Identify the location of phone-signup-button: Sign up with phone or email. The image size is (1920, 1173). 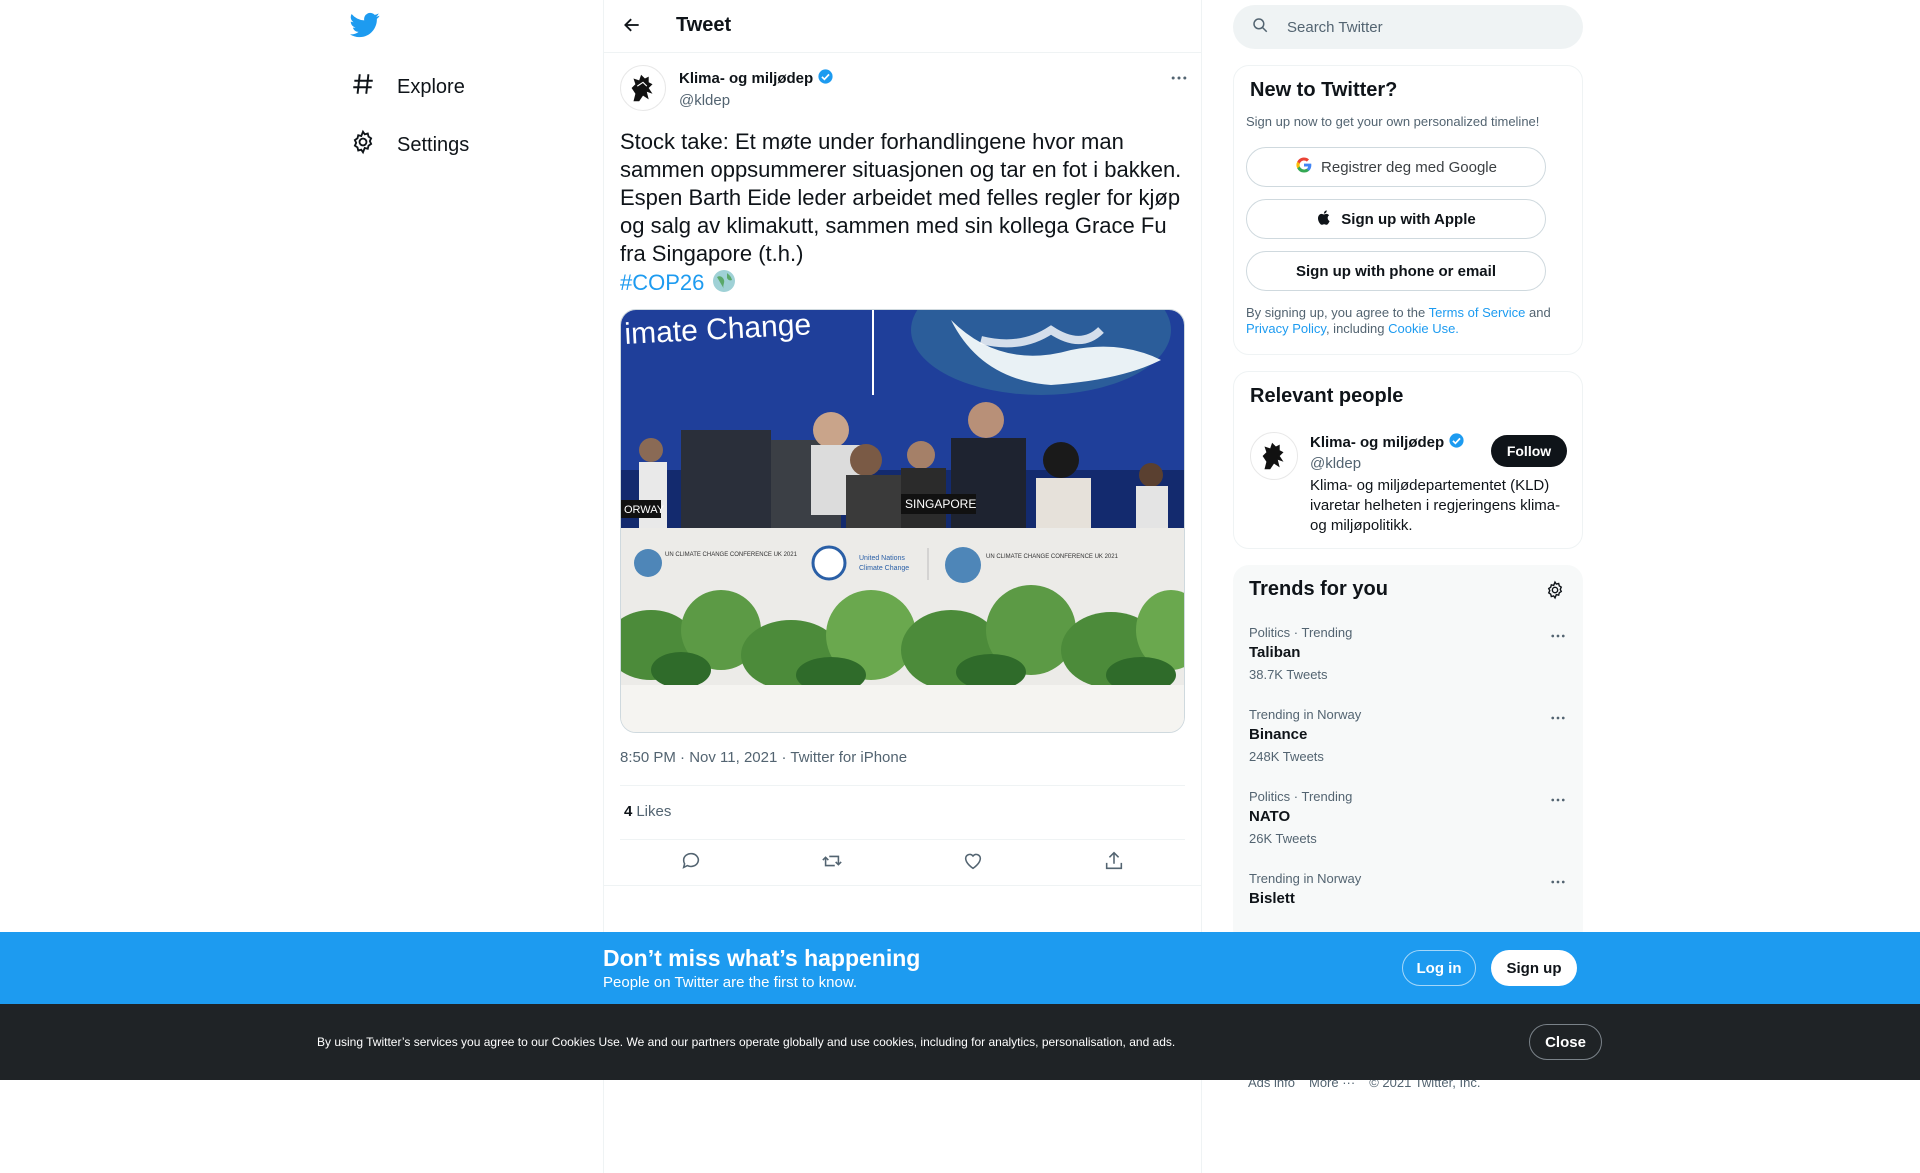
(1396, 271).